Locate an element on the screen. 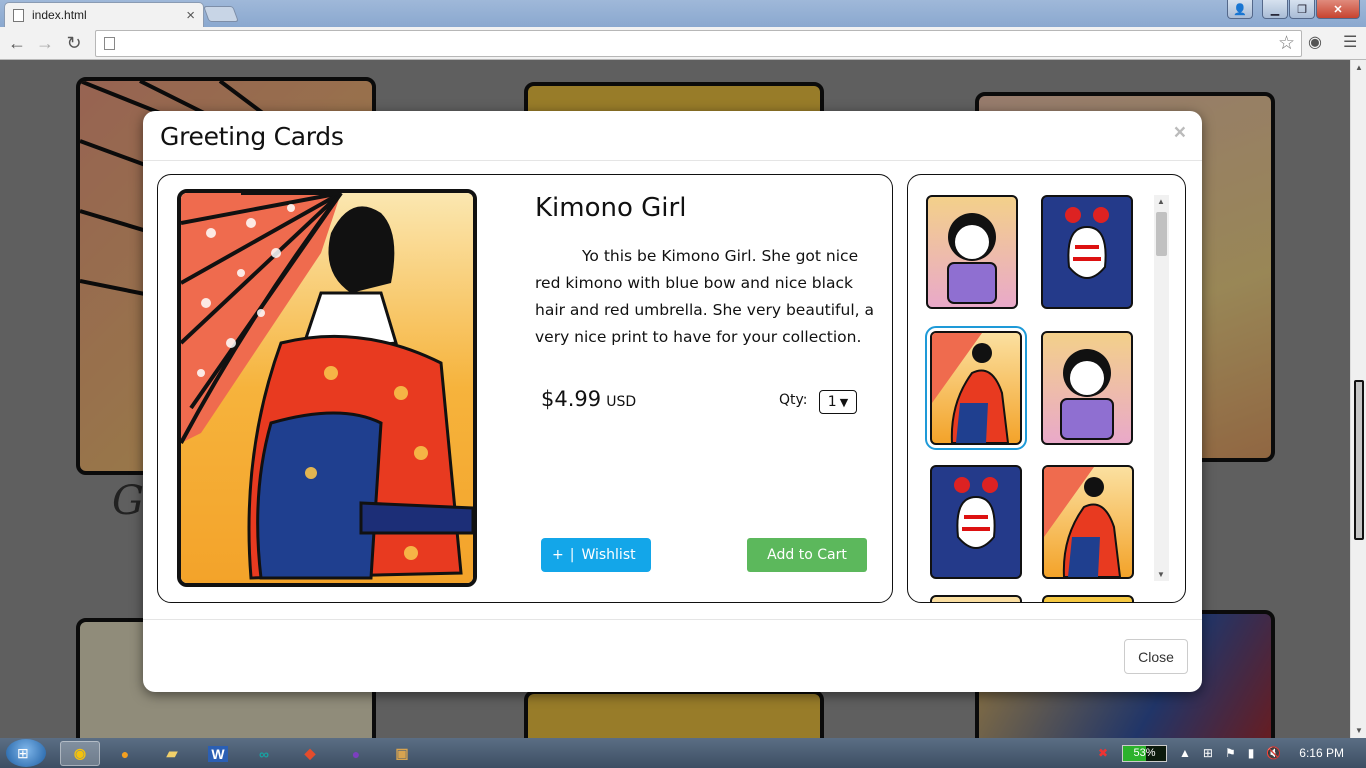  maximize-button: ❐ is located at coordinates (1302, 9).